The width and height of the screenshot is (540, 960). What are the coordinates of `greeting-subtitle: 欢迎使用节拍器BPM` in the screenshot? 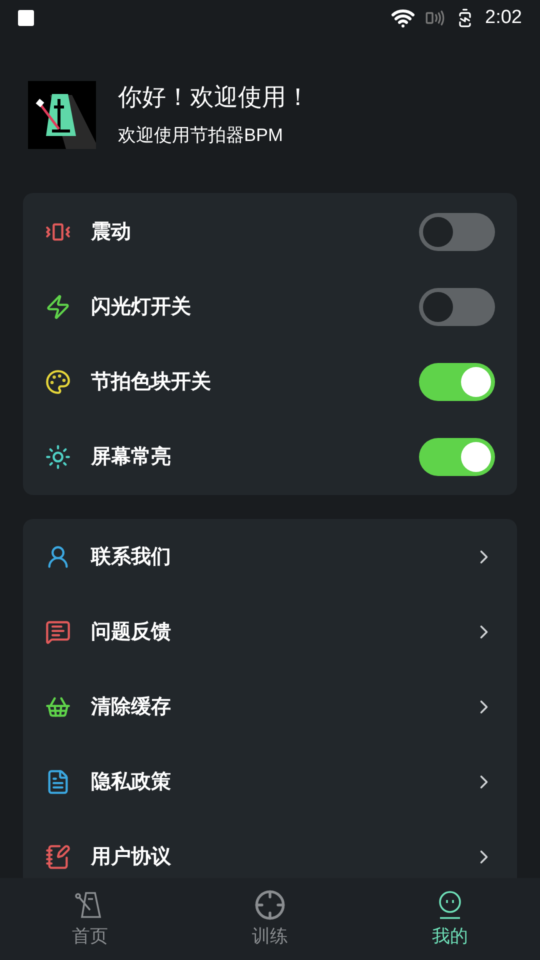 It's located at (201, 135).